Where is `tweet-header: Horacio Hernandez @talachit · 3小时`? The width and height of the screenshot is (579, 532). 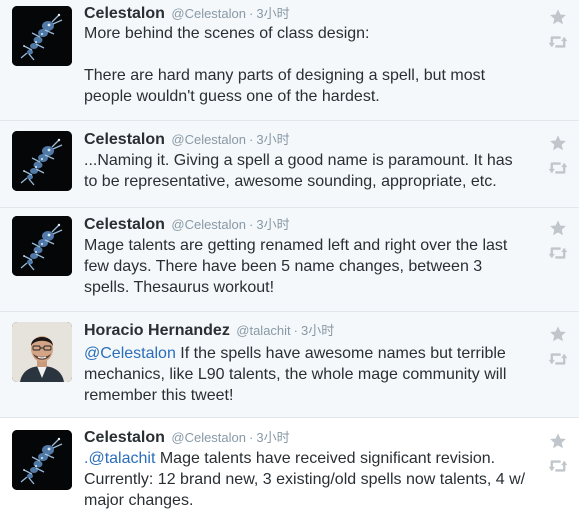 tweet-header: Horacio Hernandez @talachit · 3小时 is located at coordinates (209, 331).